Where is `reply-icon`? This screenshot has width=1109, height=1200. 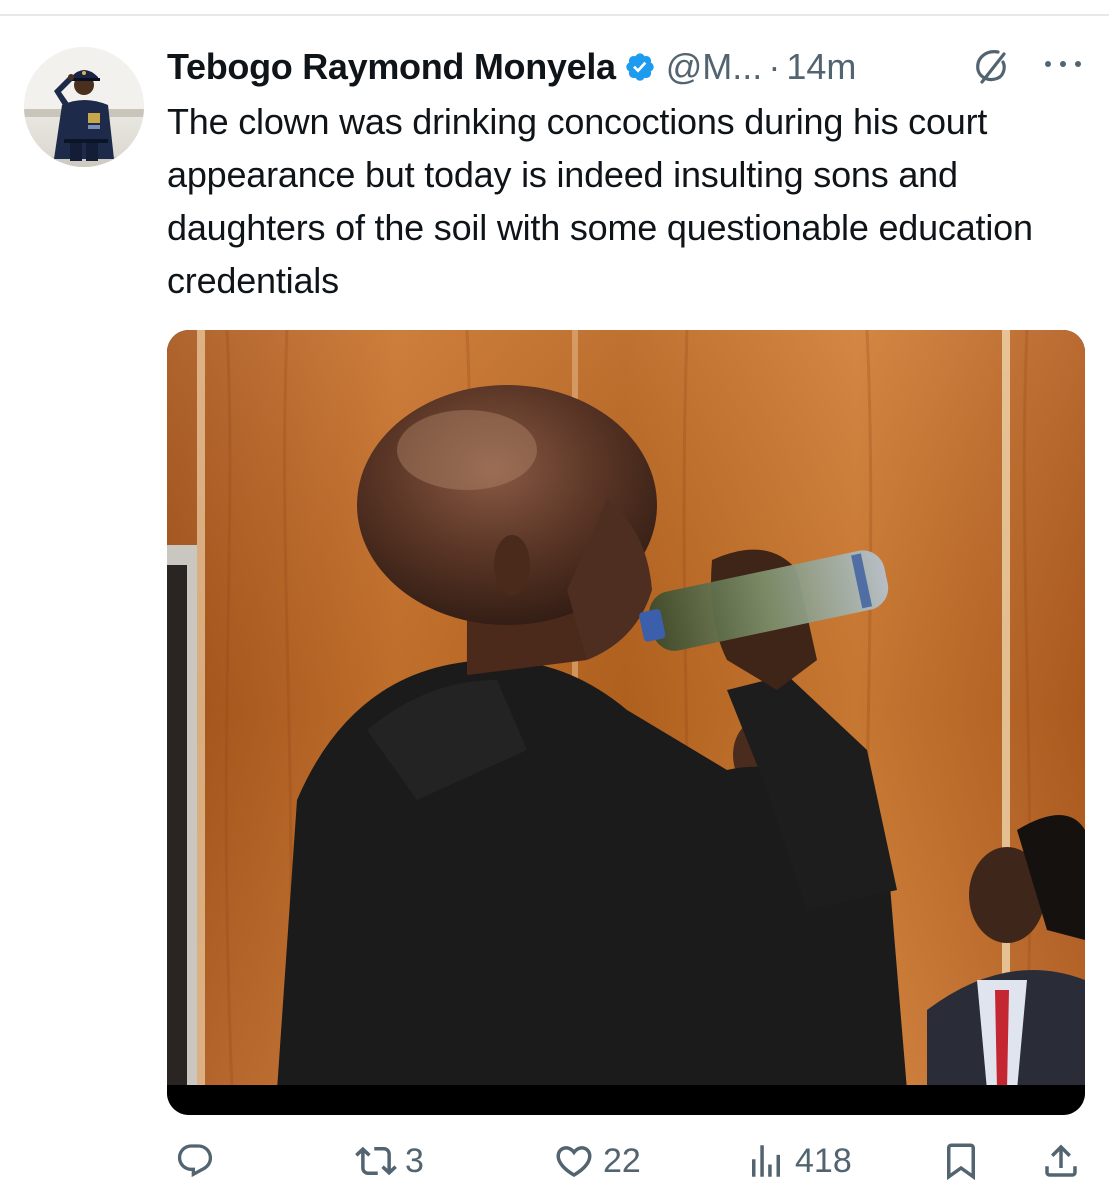 reply-icon is located at coordinates (195, 1161).